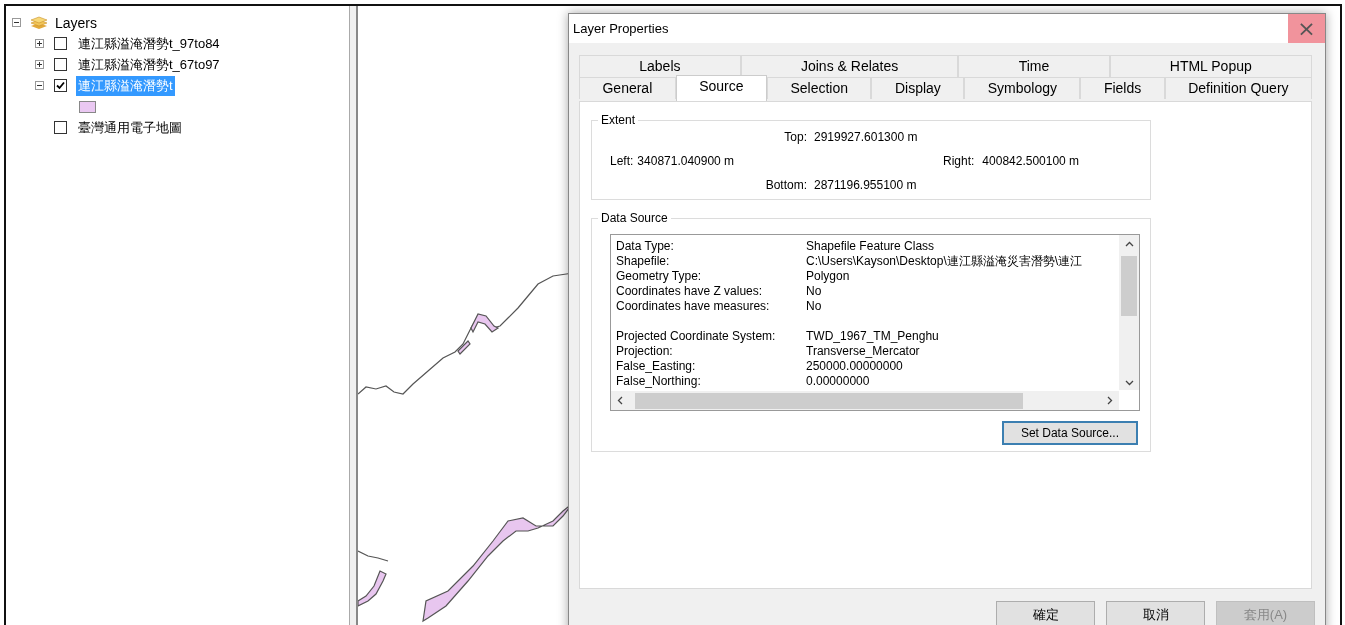  I want to click on scroll-right-icon, so click(1110, 400).